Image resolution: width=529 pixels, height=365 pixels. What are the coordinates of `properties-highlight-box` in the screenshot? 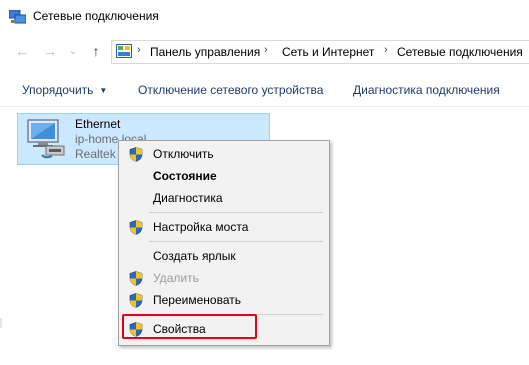 It's located at (189, 326).